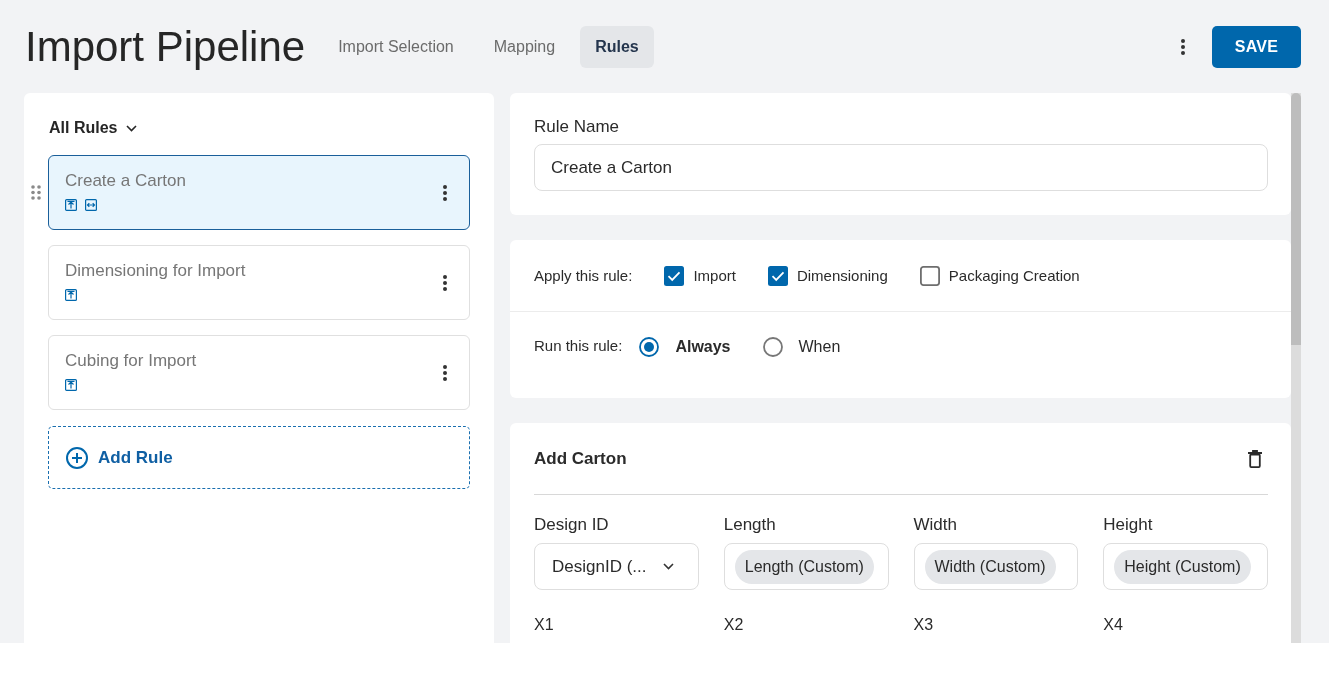  Describe the element at coordinates (1296, 368) in the screenshot. I see `scrollbar` at that location.